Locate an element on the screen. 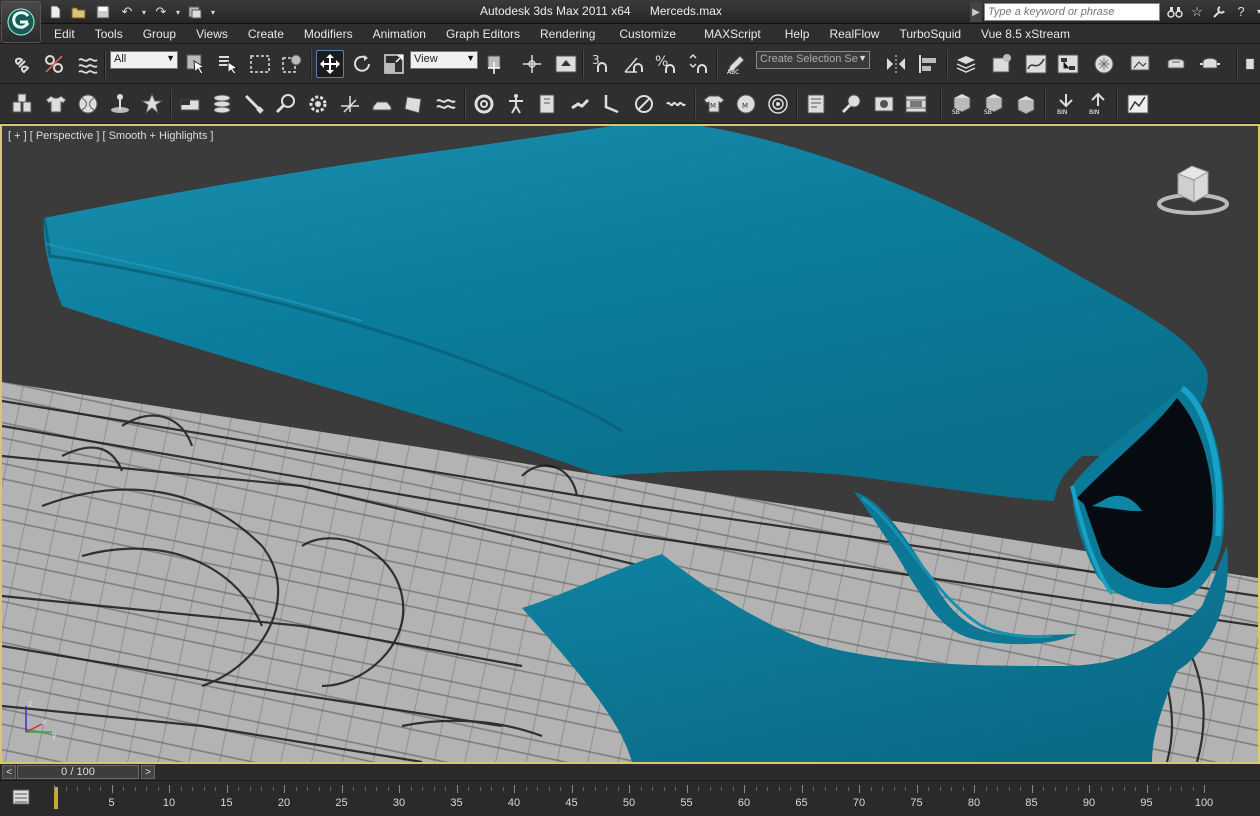 Image resolution: width=1260 pixels, height=816 pixels. select-and-scale-icon is located at coordinates (394, 64).